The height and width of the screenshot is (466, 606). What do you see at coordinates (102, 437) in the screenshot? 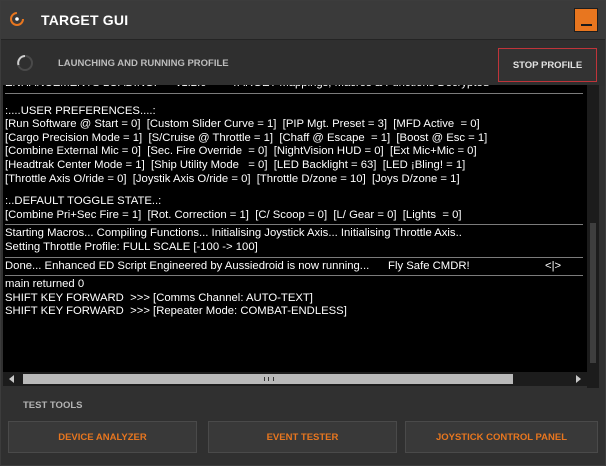
I see `device-analyzer-button: DEVICE ANALYZER` at bounding box center [102, 437].